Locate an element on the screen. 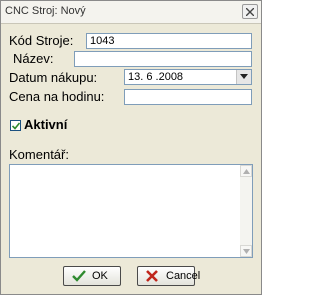  aktivni-checkbox is located at coordinates (15, 125).